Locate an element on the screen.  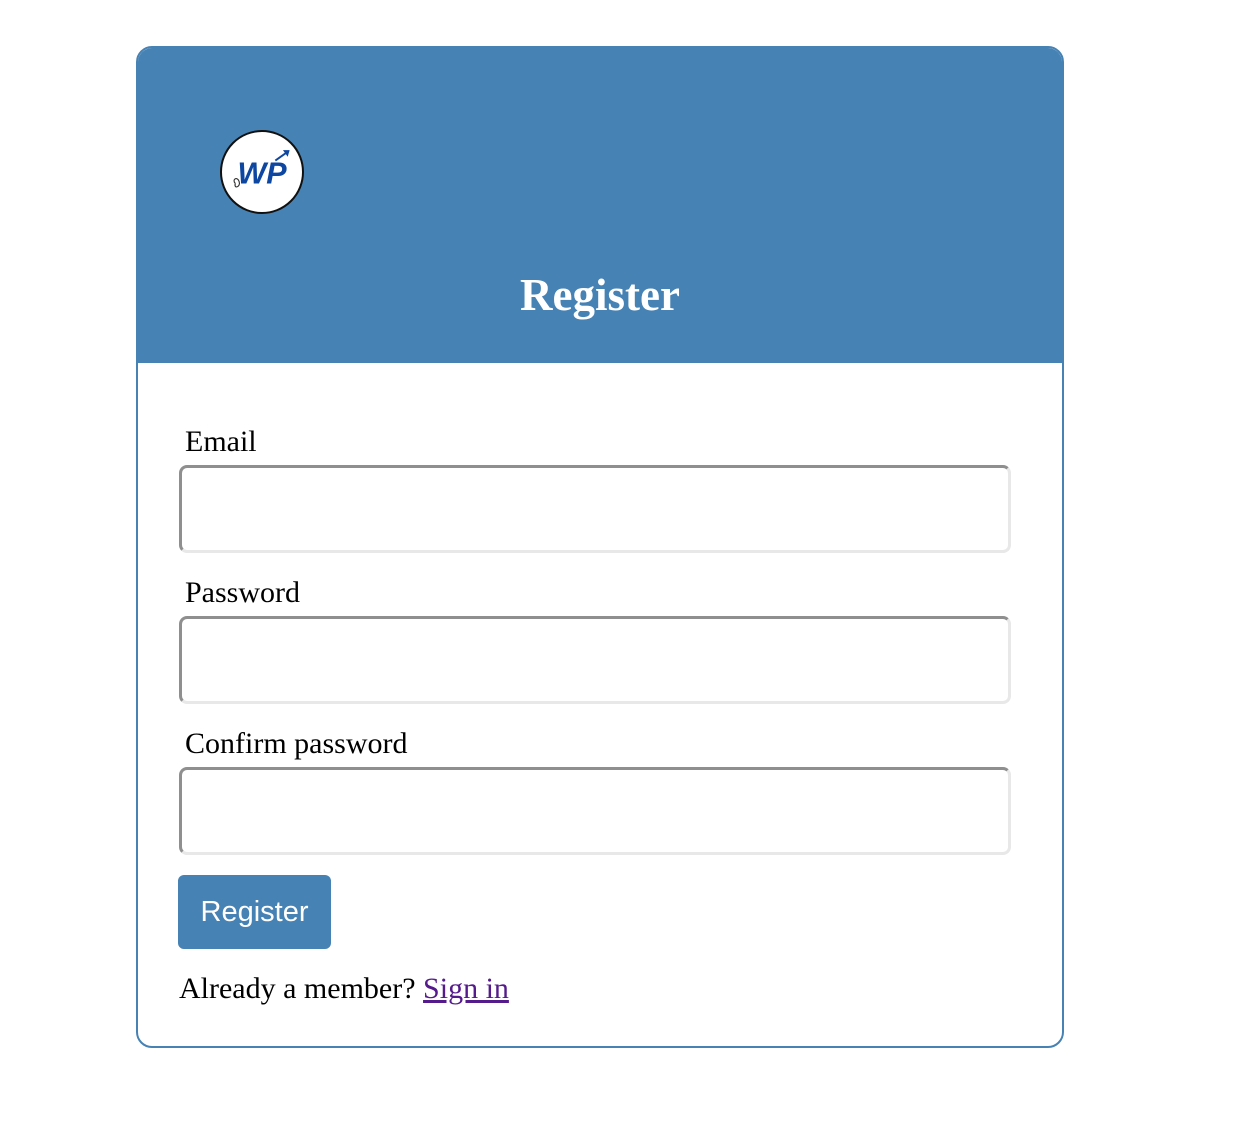
confirm-password-label: Confirm password is located at coordinates (296, 743).